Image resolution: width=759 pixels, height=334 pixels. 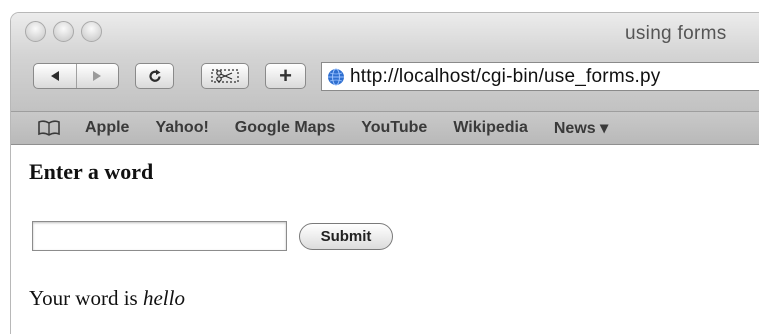 I want to click on add-bookmark-button: +, so click(x=285, y=76).